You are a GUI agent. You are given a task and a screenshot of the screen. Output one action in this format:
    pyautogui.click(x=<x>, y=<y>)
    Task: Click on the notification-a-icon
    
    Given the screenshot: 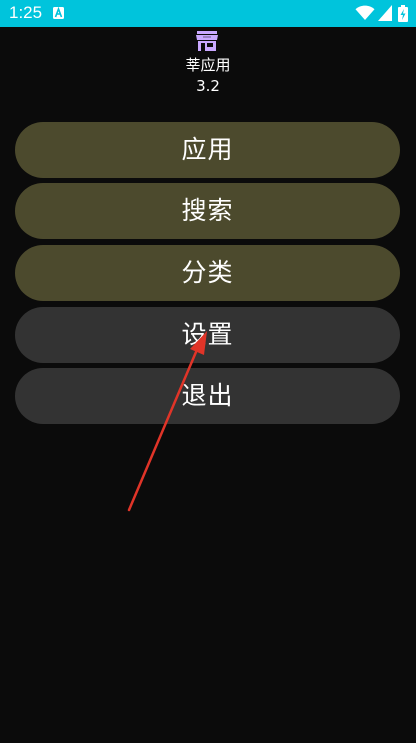 What is the action you would take?
    pyautogui.click(x=58, y=13)
    